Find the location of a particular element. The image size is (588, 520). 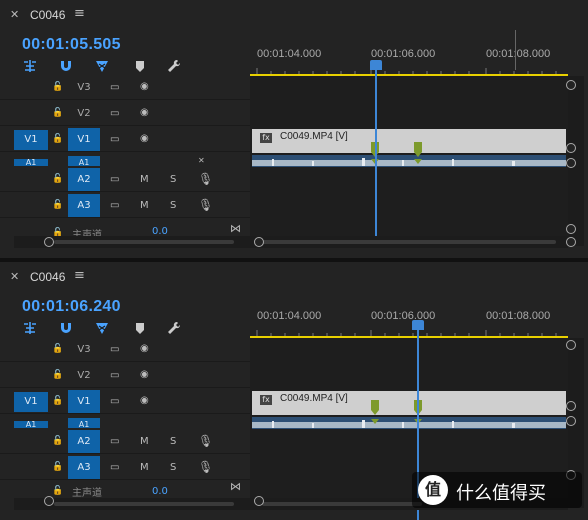

playhead-line is located at coordinates (376, 153).